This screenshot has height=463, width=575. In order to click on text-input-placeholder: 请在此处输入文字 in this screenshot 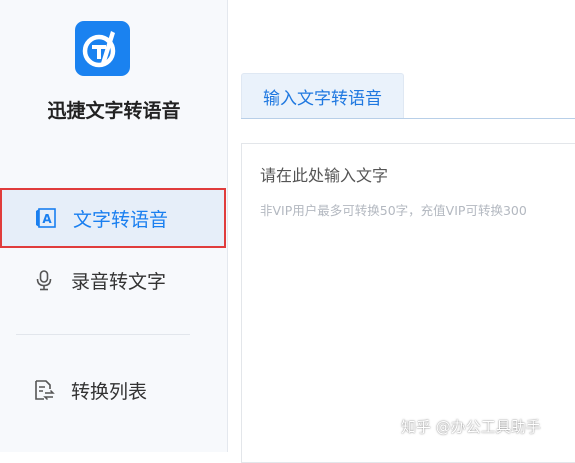, I will do `click(324, 175)`.